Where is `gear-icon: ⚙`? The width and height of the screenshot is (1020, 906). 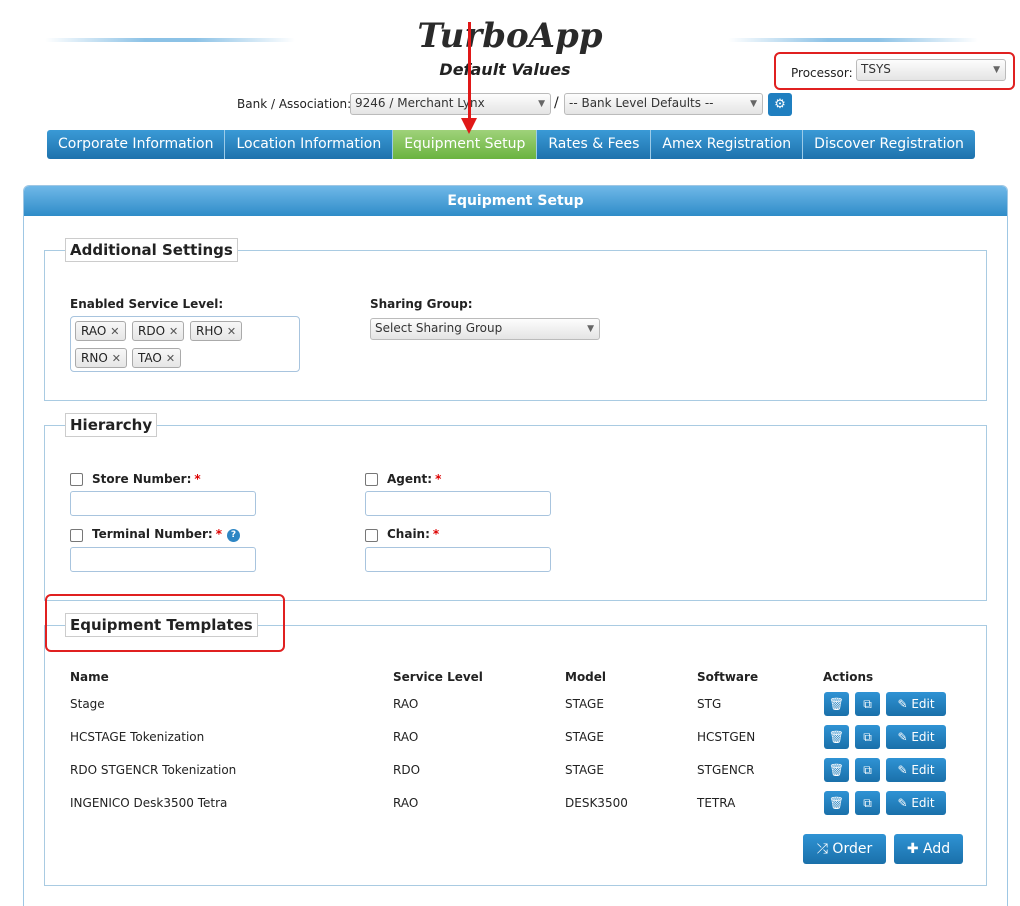 gear-icon: ⚙ is located at coordinates (780, 104).